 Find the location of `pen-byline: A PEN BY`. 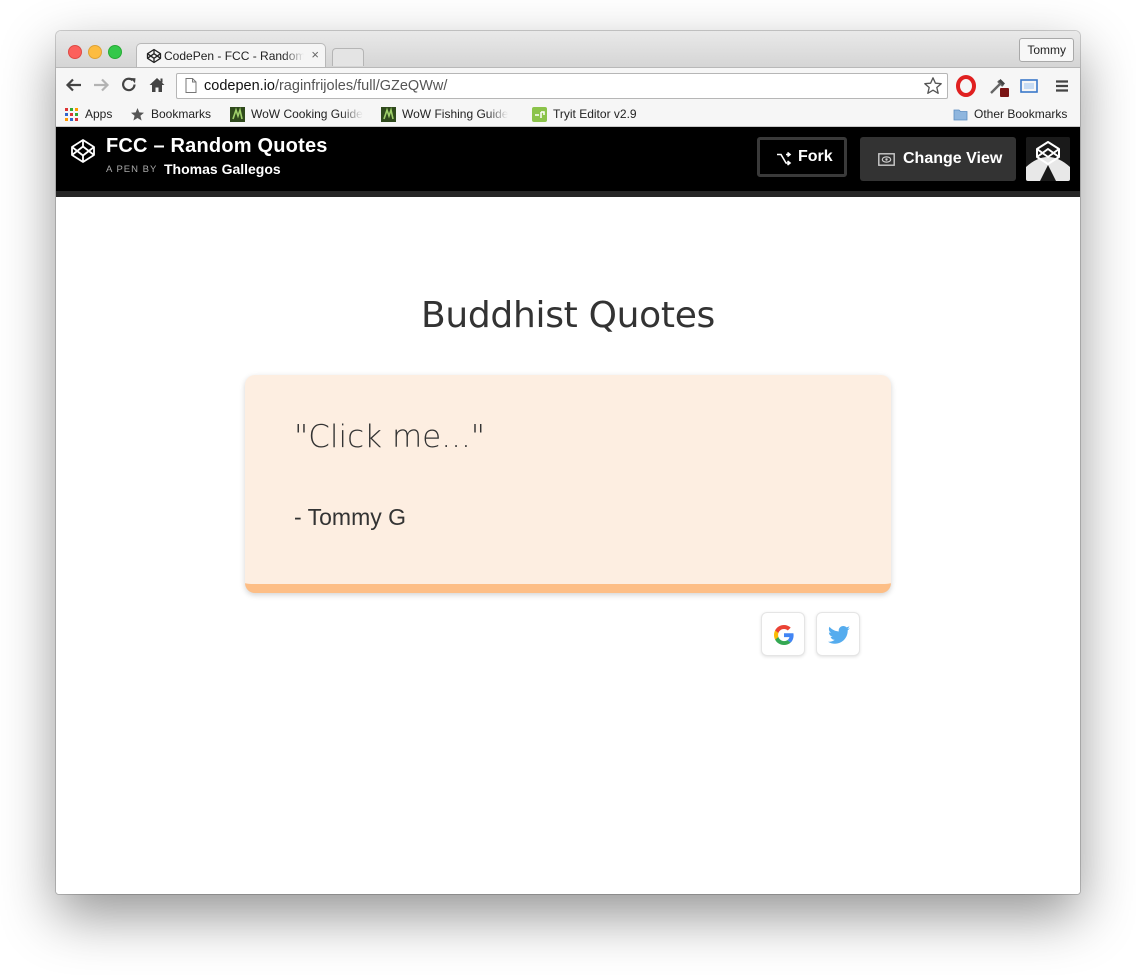

pen-byline: A PEN BY is located at coordinates (132, 169).